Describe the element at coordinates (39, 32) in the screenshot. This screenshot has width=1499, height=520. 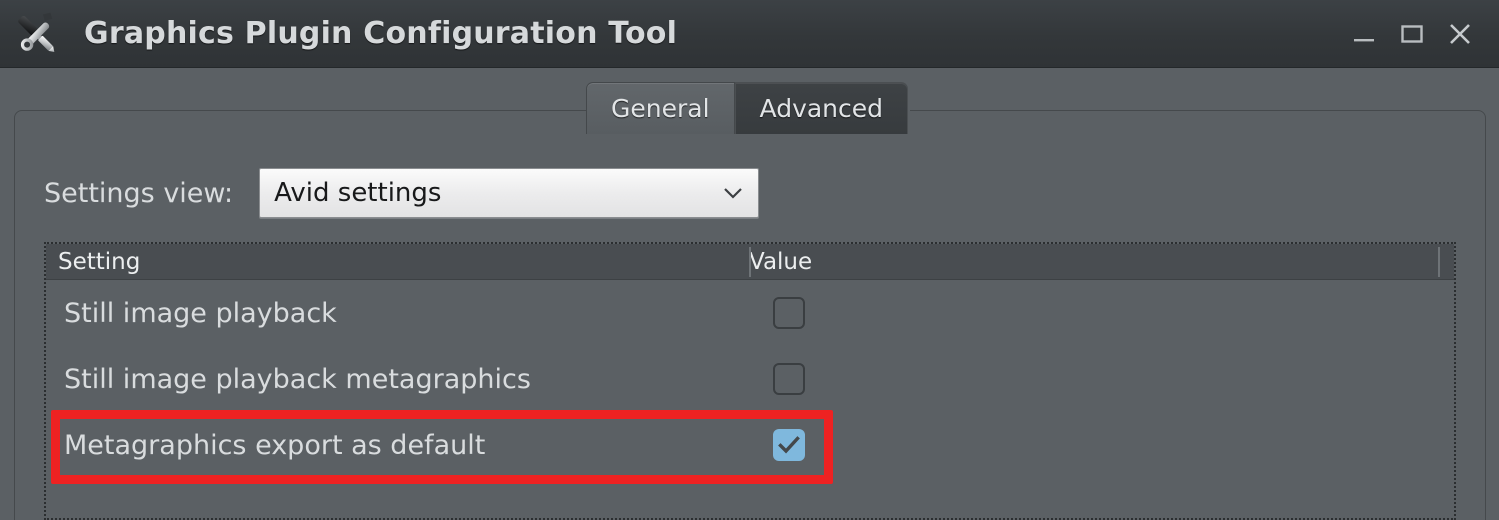
I see `tools-icon` at that location.